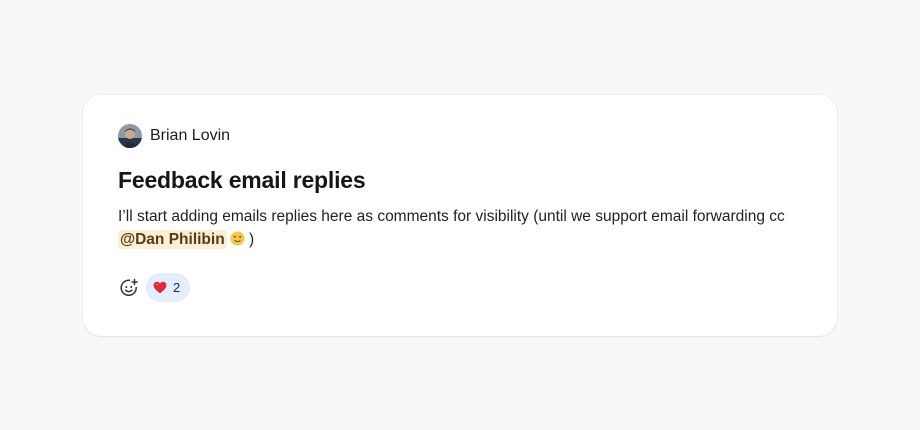 The height and width of the screenshot is (430, 920). What do you see at coordinates (465, 287) in the screenshot?
I see `reactions-bar: 2` at bounding box center [465, 287].